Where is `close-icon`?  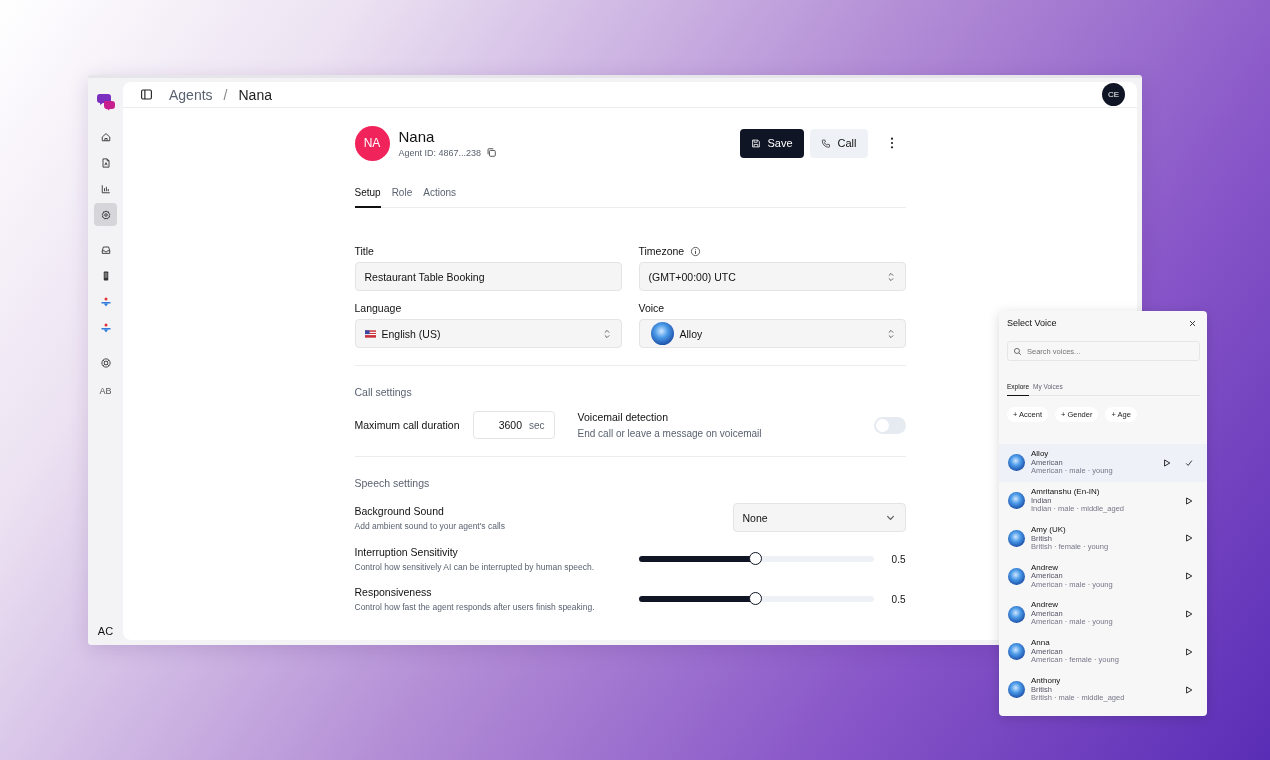 close-icon is located at coordinates (1192, 323).